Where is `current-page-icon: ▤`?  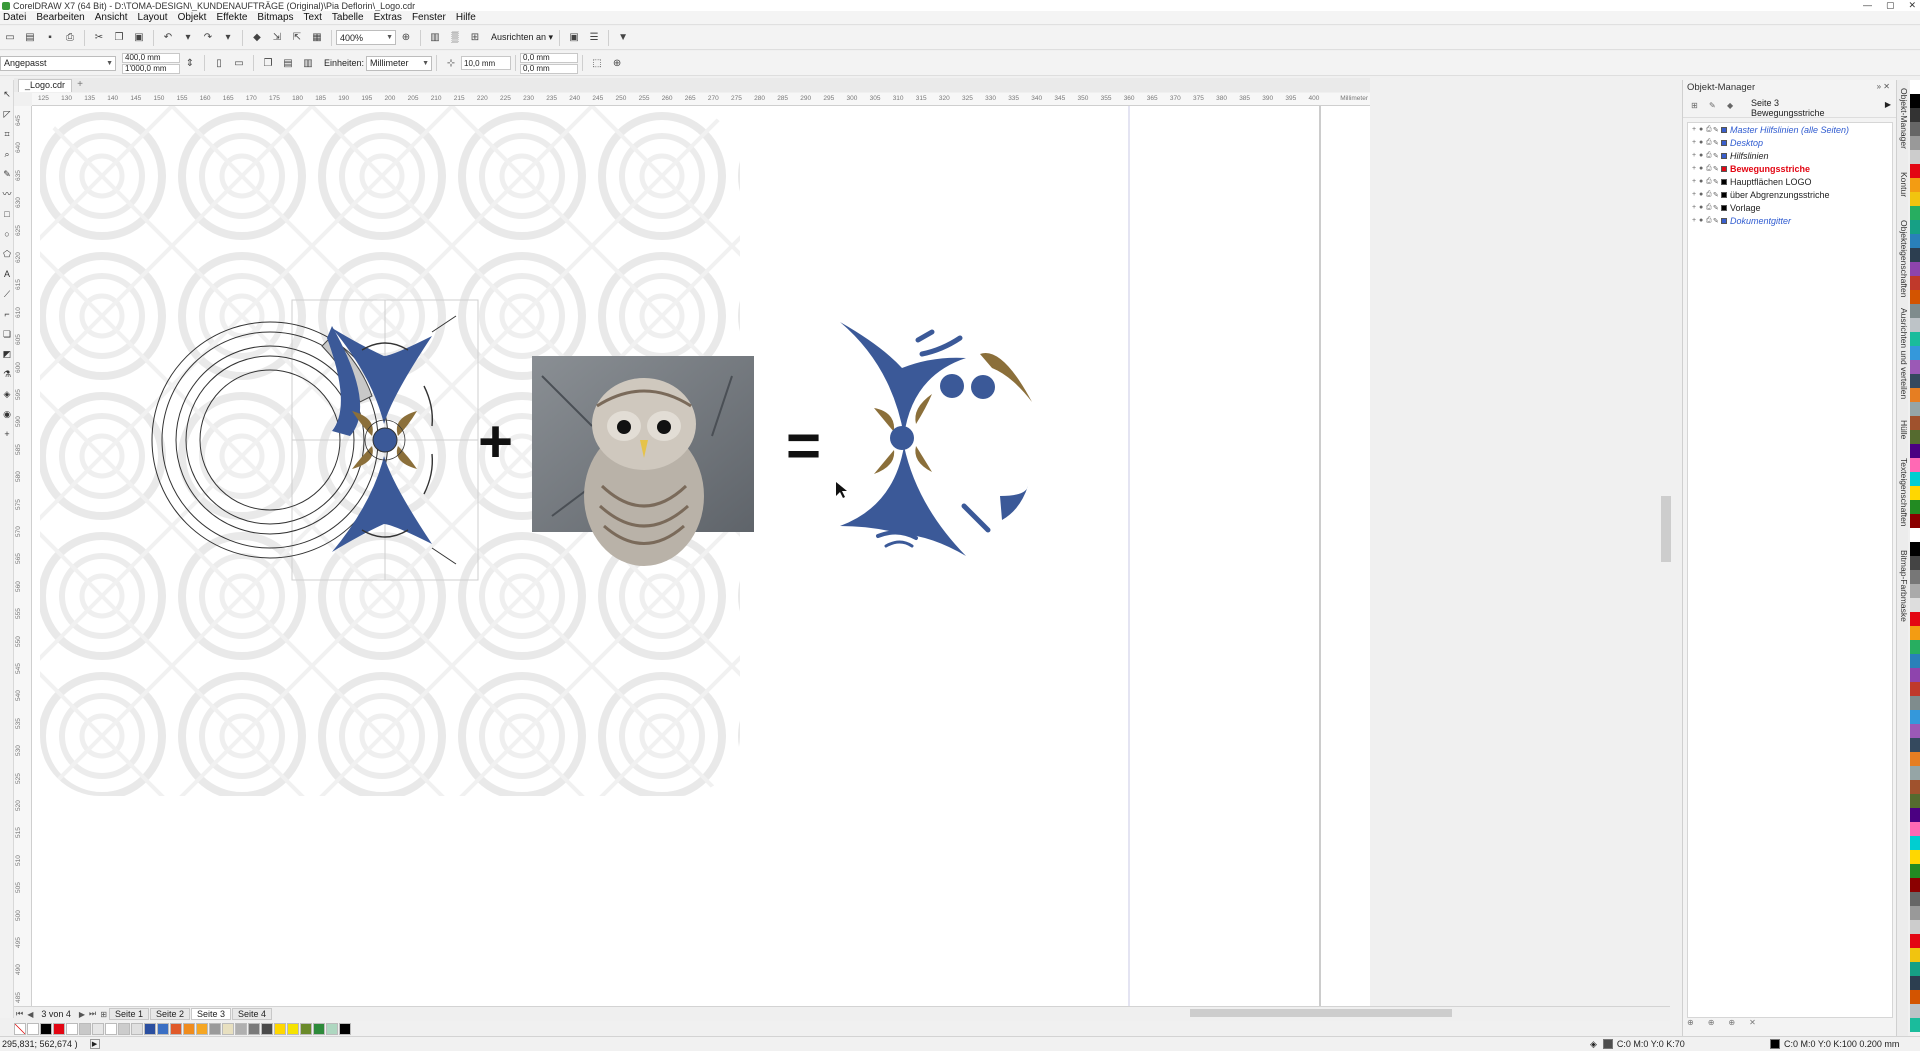
current-page-icon: ▤ is located at coordinates (288, 63).